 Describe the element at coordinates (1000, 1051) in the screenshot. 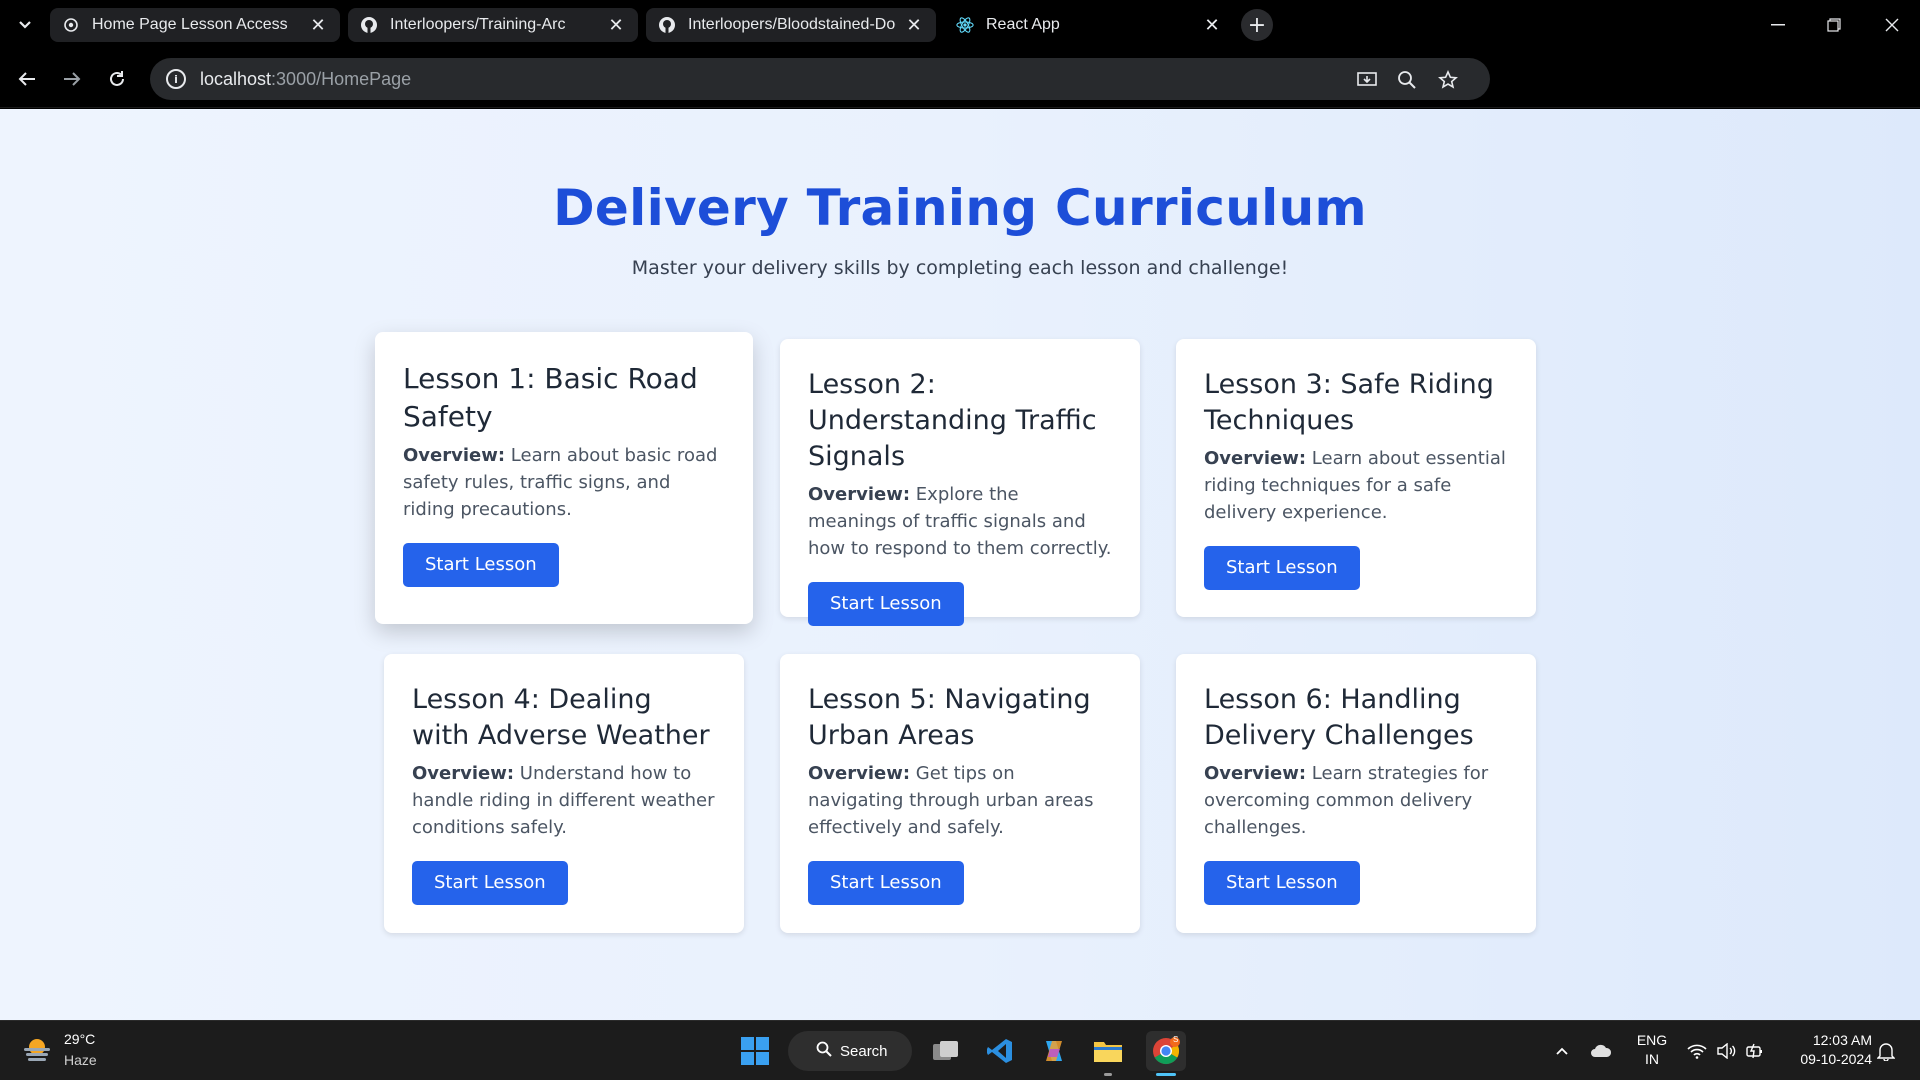

I see `vscode-icon` at that location.